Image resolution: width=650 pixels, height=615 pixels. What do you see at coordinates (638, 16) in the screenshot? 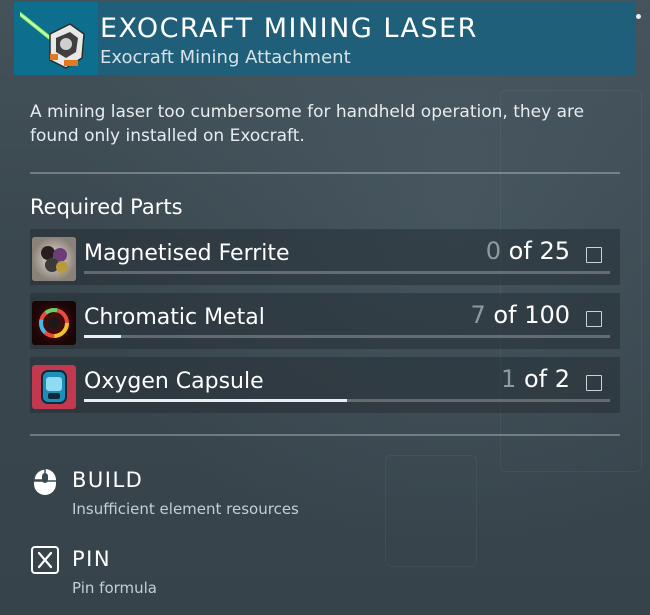
I see `indicator-dot` at bounding box center [638, 16].